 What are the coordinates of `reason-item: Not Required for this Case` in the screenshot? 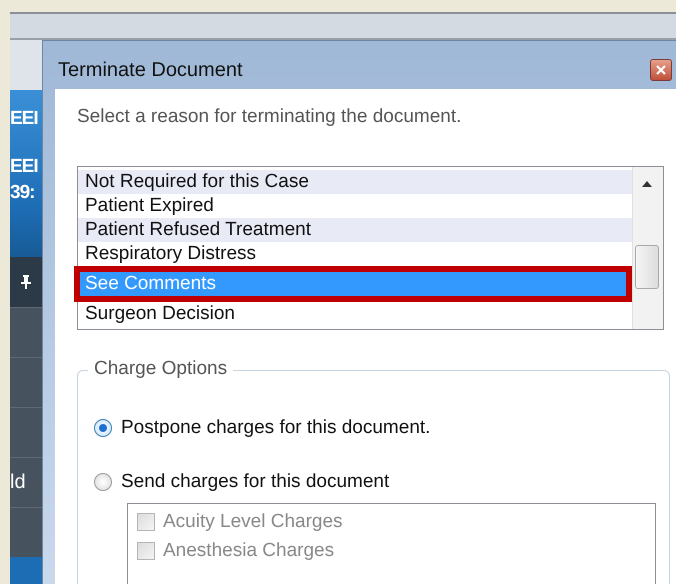 It's located at (355, 182).